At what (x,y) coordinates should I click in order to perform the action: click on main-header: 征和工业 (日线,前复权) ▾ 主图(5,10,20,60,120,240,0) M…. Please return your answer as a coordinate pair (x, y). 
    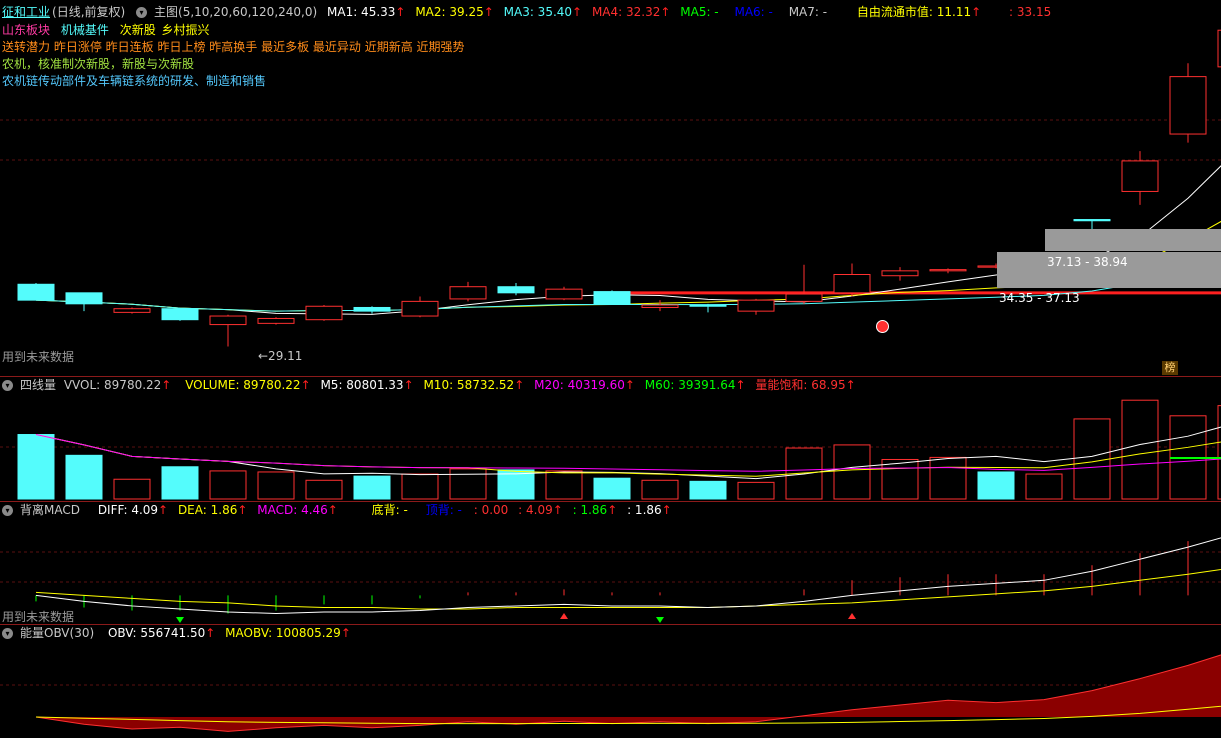
    Looking at the image, I should click on (530, 12).